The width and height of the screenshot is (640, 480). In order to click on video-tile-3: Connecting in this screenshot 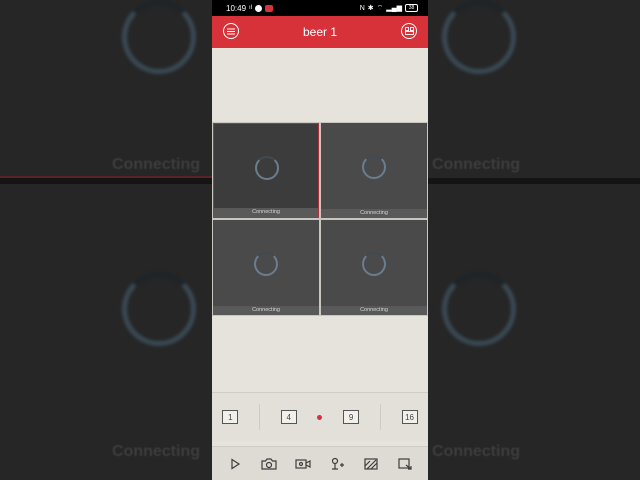, I will do `click(266, 267)`.